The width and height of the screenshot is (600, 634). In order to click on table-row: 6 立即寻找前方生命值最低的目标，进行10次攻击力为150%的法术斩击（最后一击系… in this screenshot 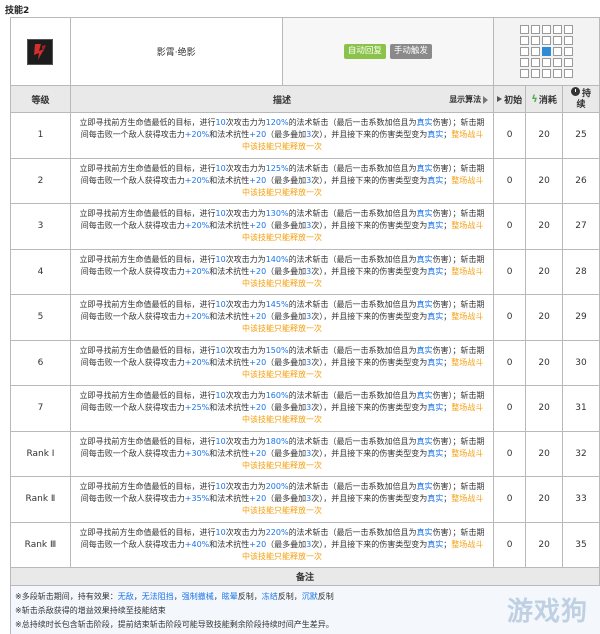, I will do `click(305, 363)`.